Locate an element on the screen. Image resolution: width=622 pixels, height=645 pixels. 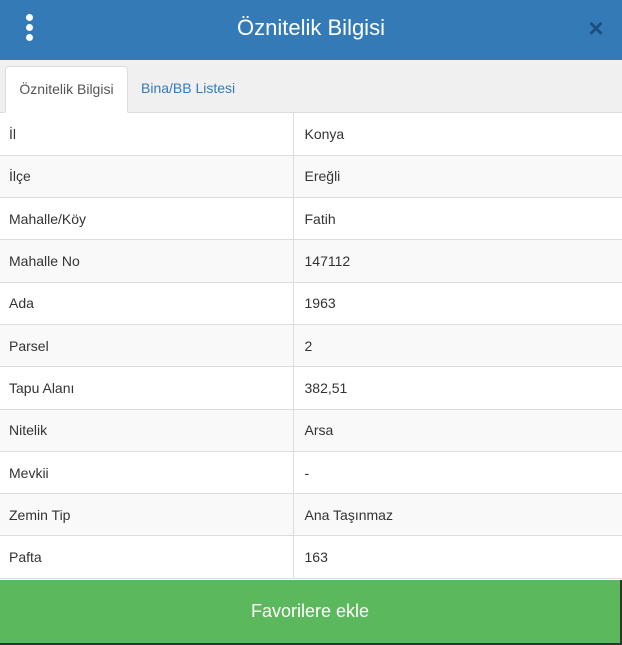
tab-bar: Öznitelik Bilgisi Bina/BB Listesi is located at coordinates (311, 86).